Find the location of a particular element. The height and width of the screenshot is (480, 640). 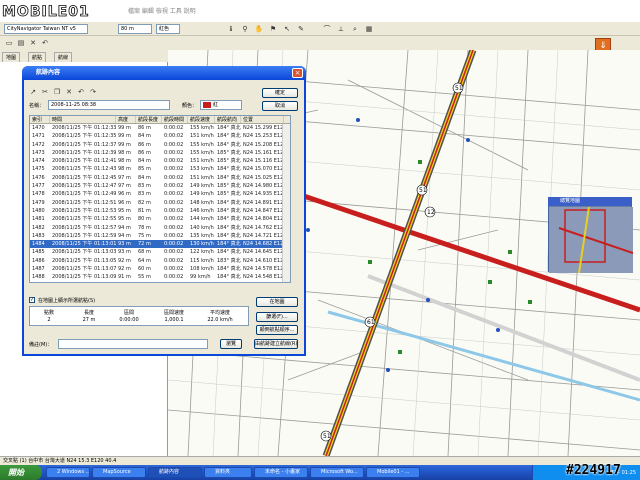

cell-leg-length: 82 m is located at coordinates (144, 202).